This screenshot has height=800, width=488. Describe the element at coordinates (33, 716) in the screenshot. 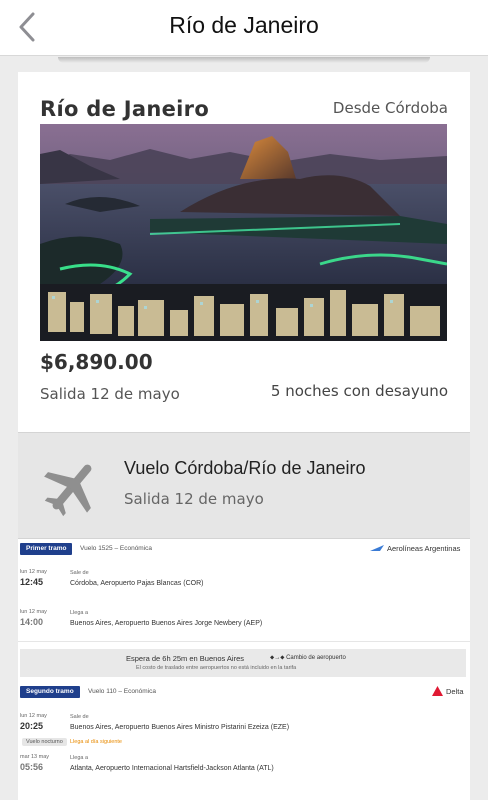

I see `second-leg-departure-date: lun 12 may` at that location.